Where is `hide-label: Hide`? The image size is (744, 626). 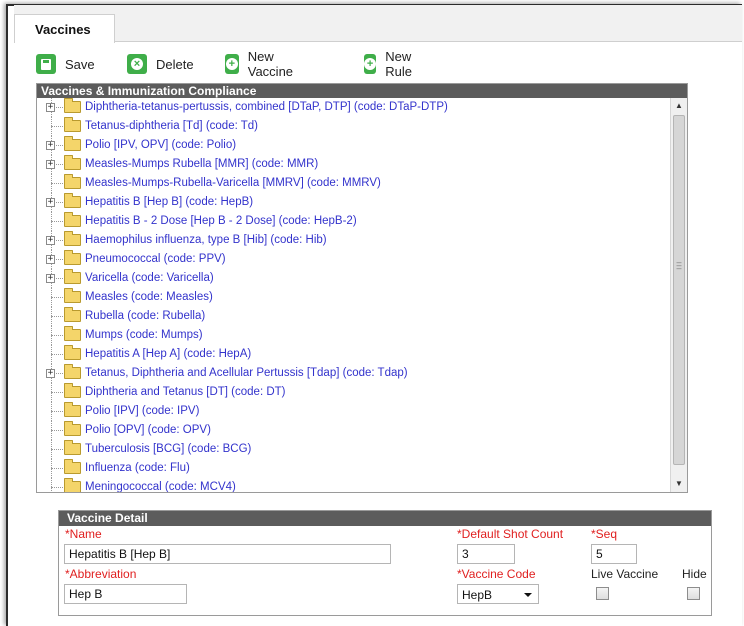
hide-label: Hide is located at coordinates (694, 574).